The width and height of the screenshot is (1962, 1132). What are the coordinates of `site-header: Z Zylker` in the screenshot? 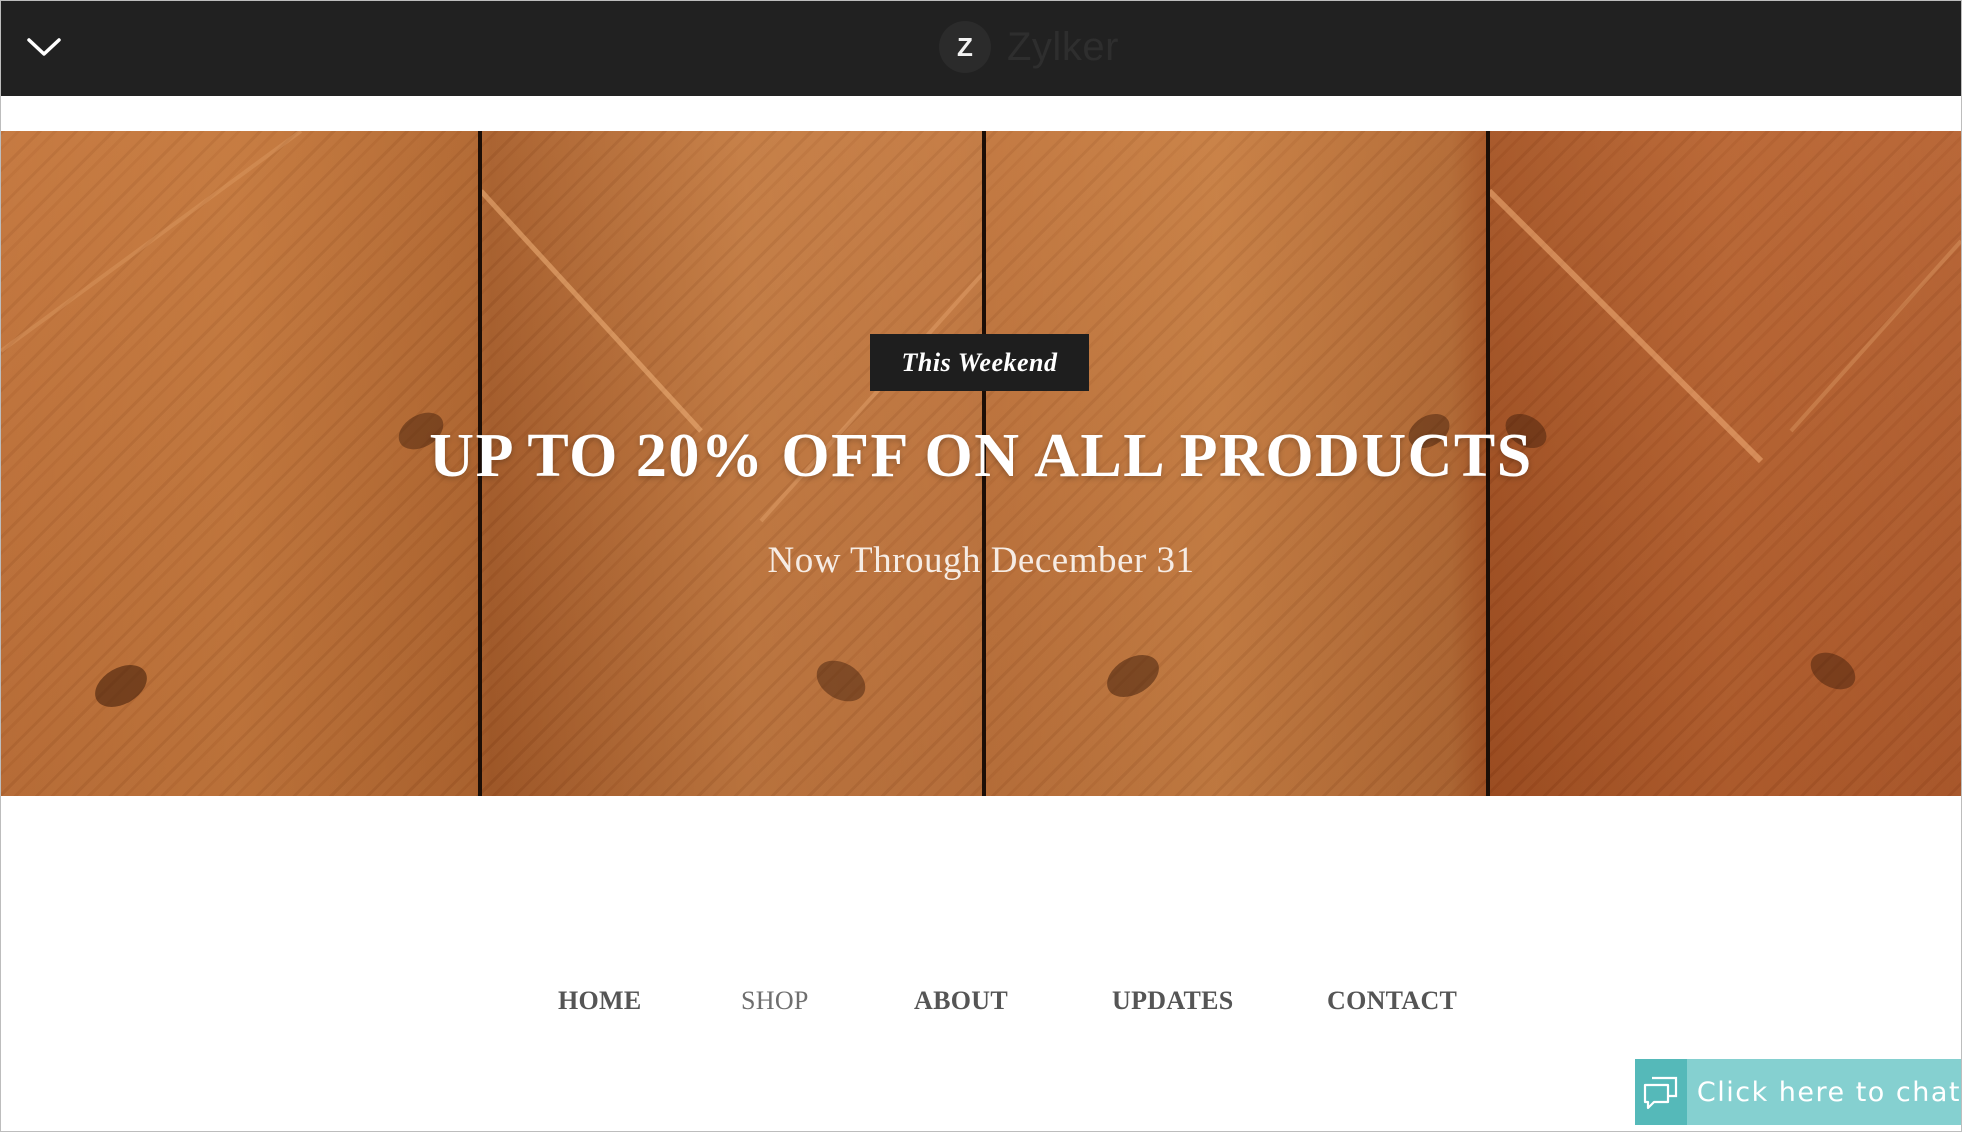 It's located at (981, 48).